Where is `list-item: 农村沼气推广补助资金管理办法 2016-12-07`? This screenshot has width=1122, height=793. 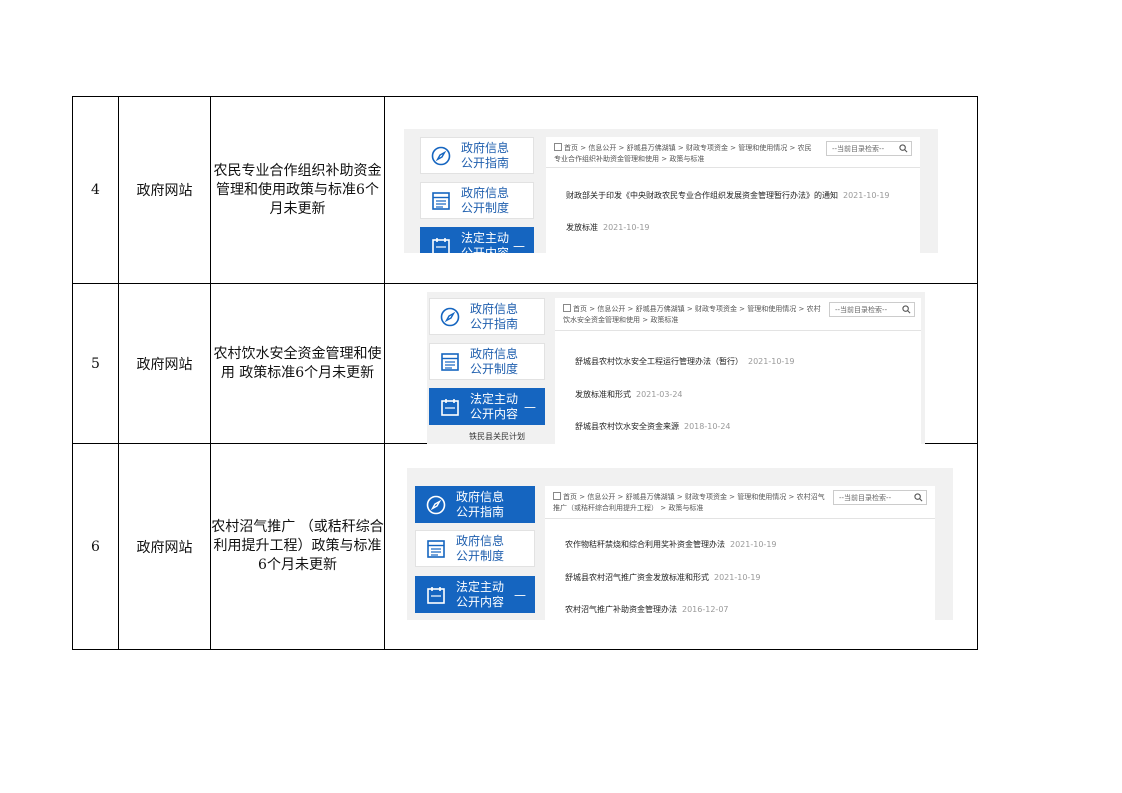 list-item: 农村沼气推广补助资金管理办法 2016-12-07 is located at coordinates (647, 609).